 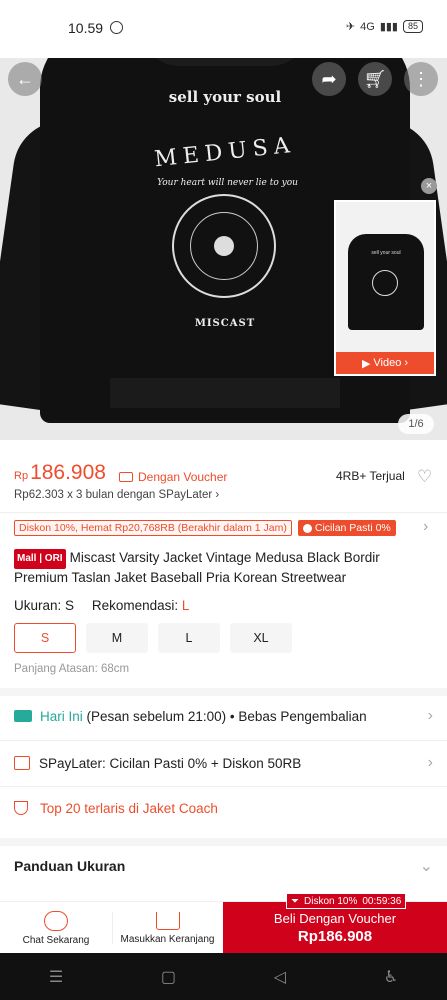 I want to click on cicilan-tag: Cicilan Pasti 0%, so click(x=346, y=528).